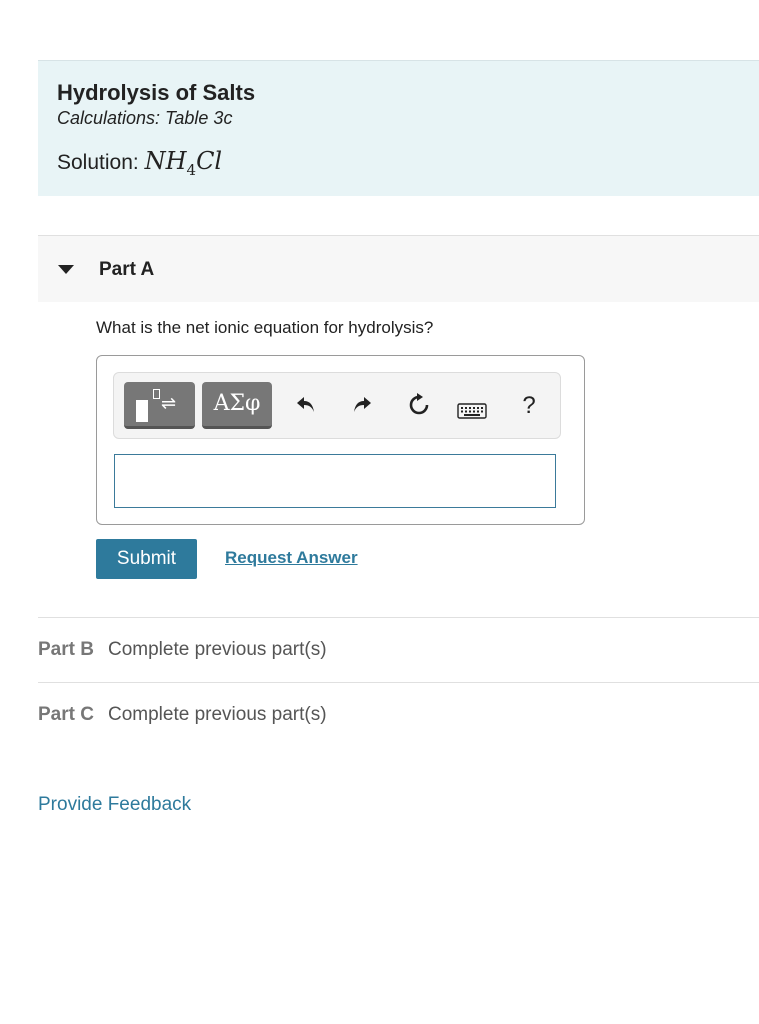 The height and width of the screenshot is (1024, 759). Describe the element at coordinates (291, 558) in the screenshot. I see `request-answer-link: Request Answer` at that location.